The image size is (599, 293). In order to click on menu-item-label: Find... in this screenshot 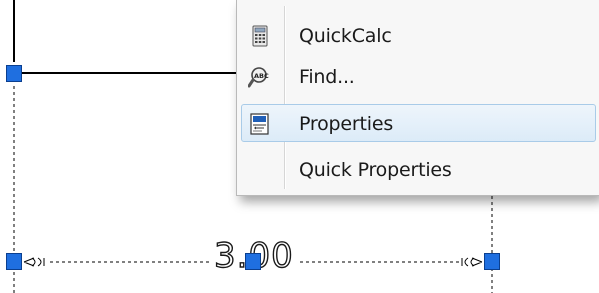, I will do `click(327, 77)`.